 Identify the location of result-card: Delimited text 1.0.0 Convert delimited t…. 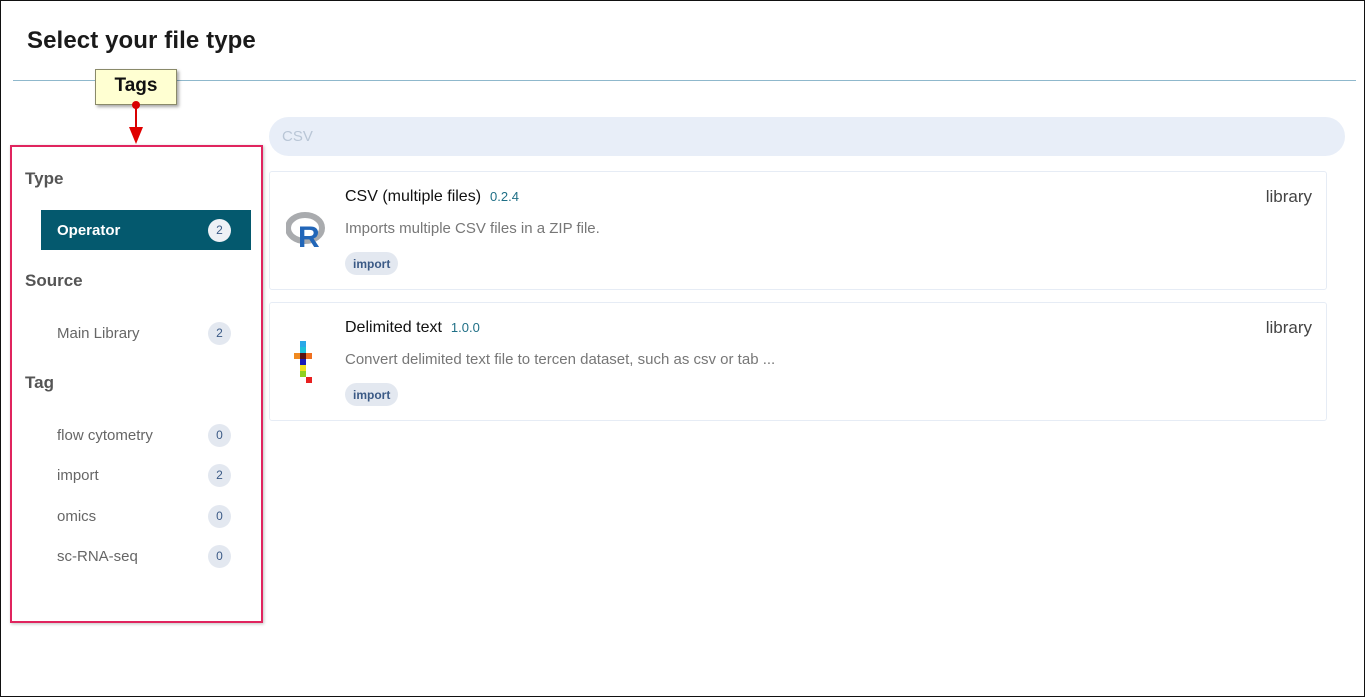
(798, 361).